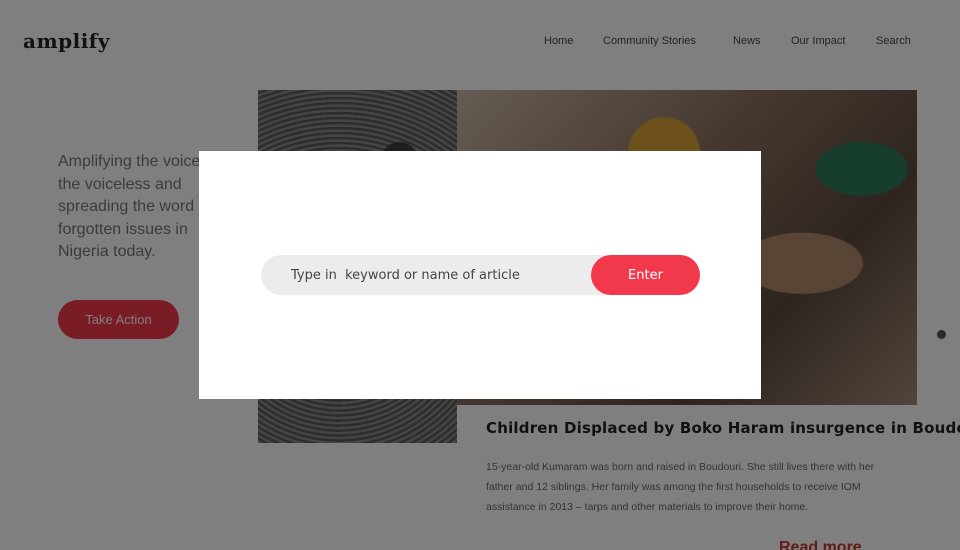  Describe the element at coordinates (645, 275) in the screenshot. I see `enter-button: Enter` at that location.